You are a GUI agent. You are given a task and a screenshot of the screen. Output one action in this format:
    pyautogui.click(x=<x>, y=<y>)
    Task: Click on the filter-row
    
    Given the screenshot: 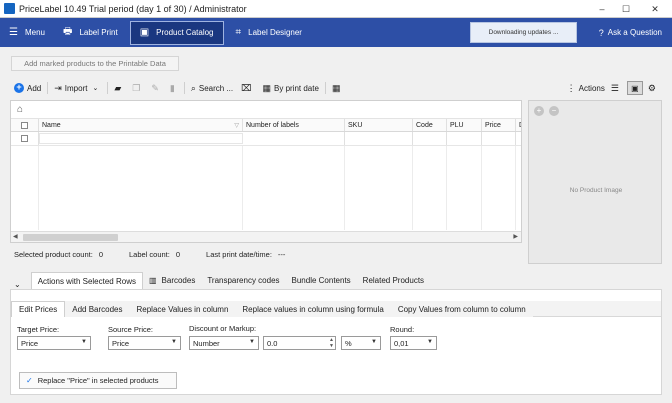 What is the action you would take?
    pyautogui.click(x=266, y=139)
    